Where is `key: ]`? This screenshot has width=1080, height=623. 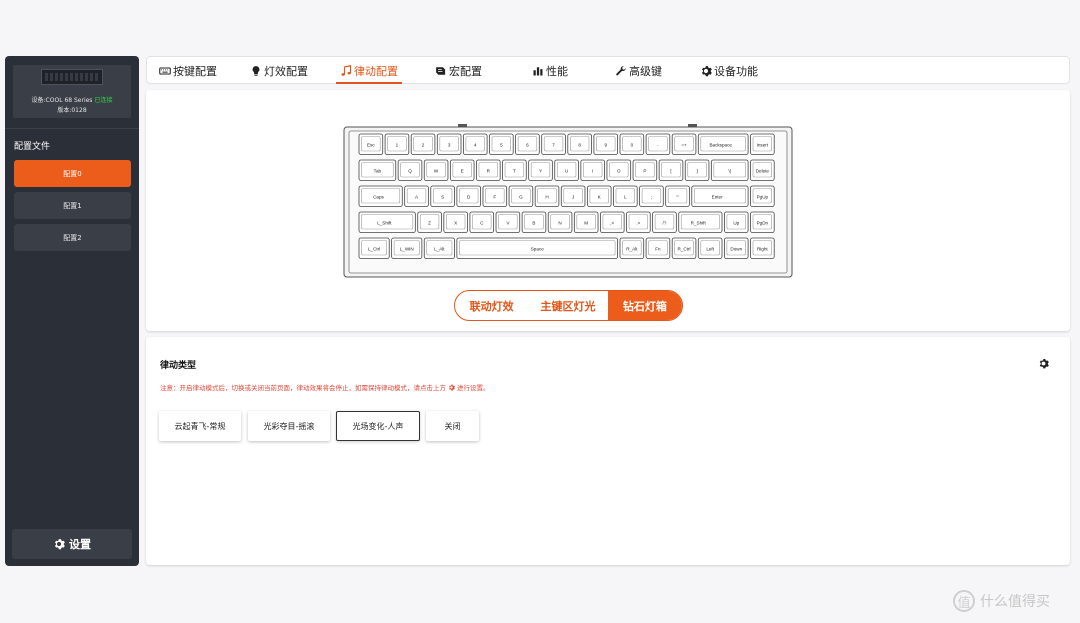 key: ] is located at coordinates (697, 170).